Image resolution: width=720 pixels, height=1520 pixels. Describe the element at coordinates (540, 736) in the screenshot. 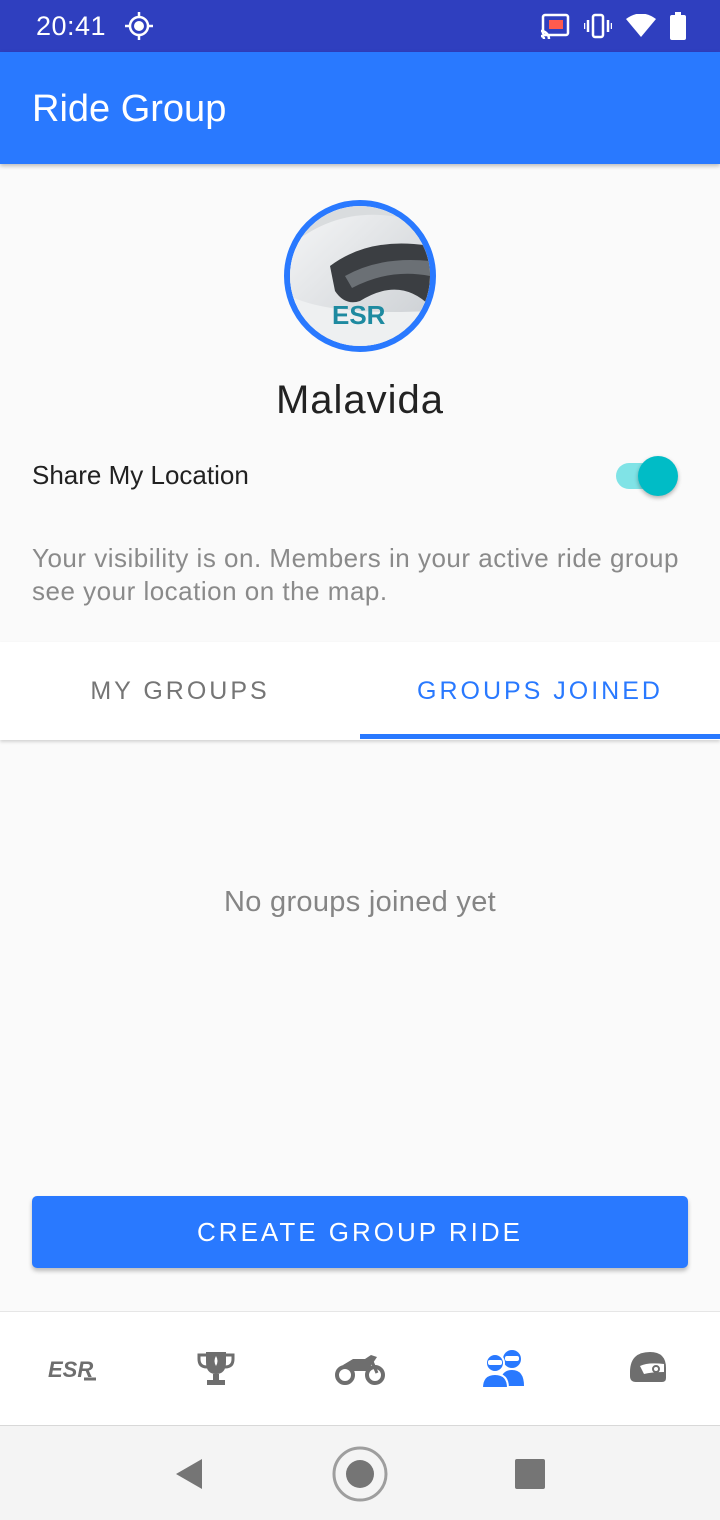

I see `tab-indicator` at that location.